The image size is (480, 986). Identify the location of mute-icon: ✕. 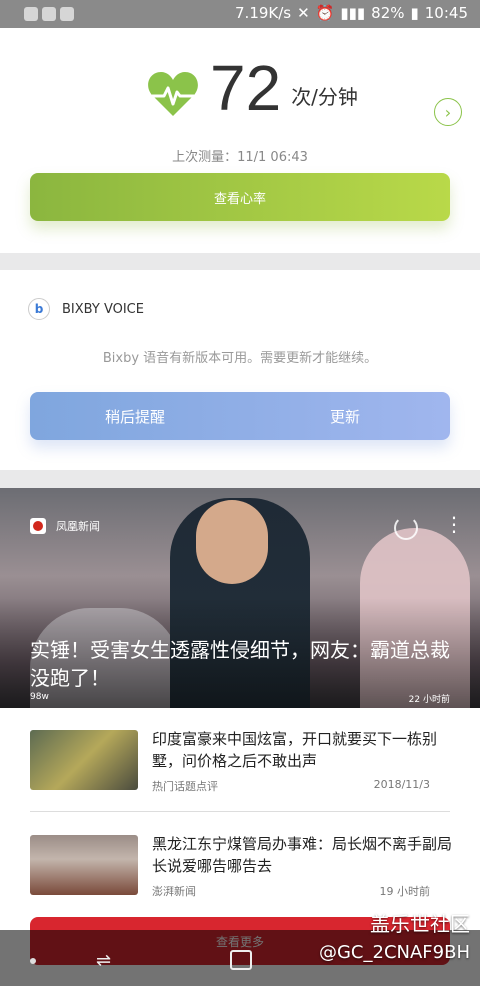
(303, 13).